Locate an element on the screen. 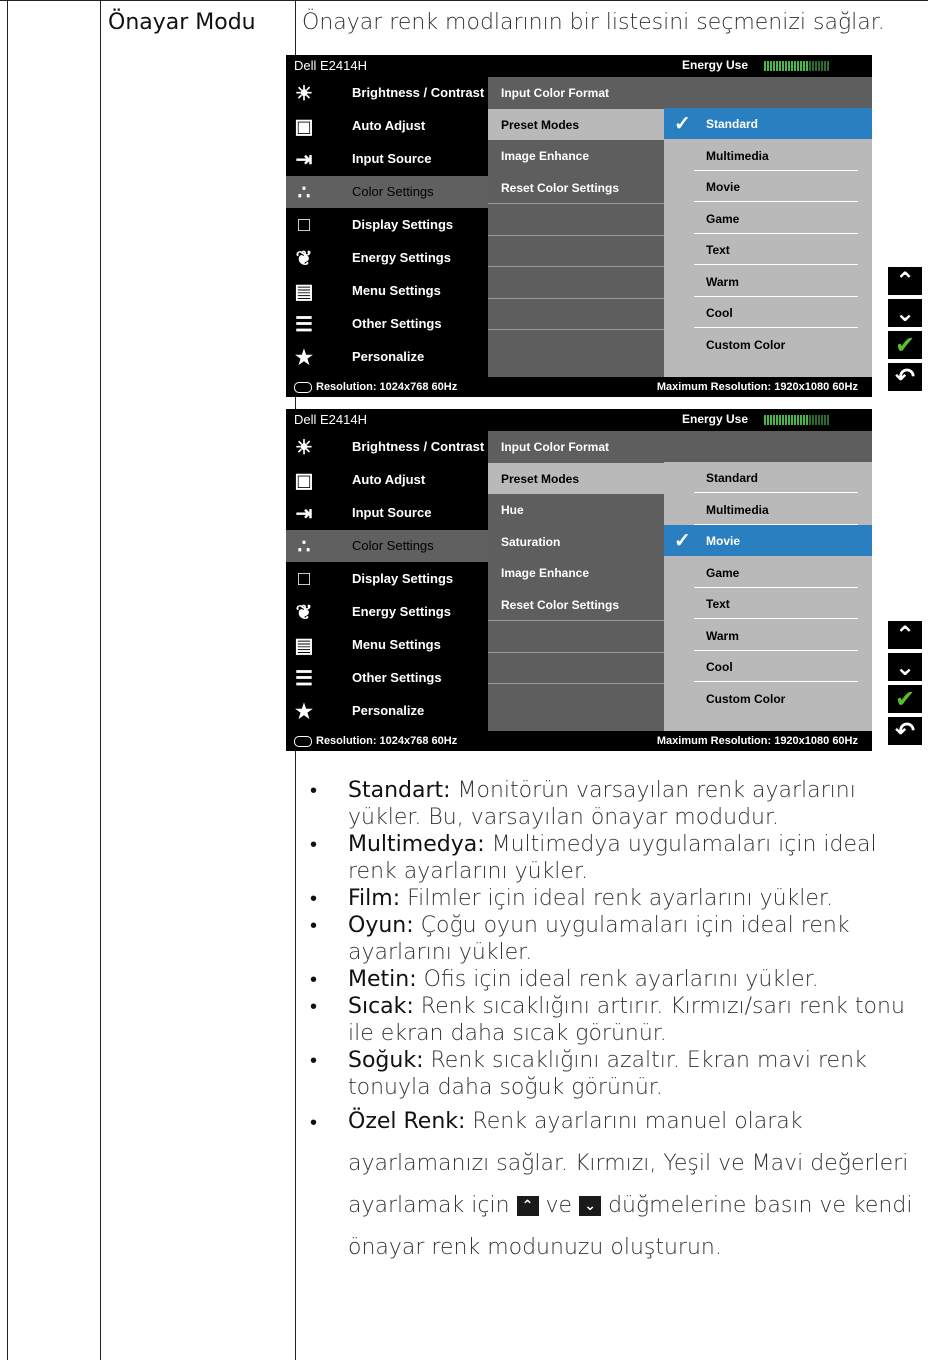  submenu-empty is located at coordinates (576, 636).